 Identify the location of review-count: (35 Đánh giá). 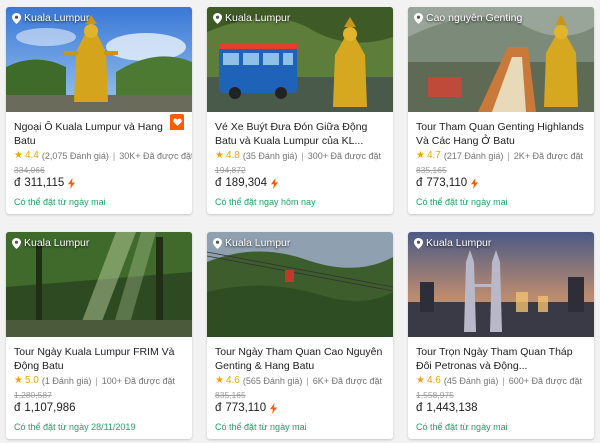
(270, 156).